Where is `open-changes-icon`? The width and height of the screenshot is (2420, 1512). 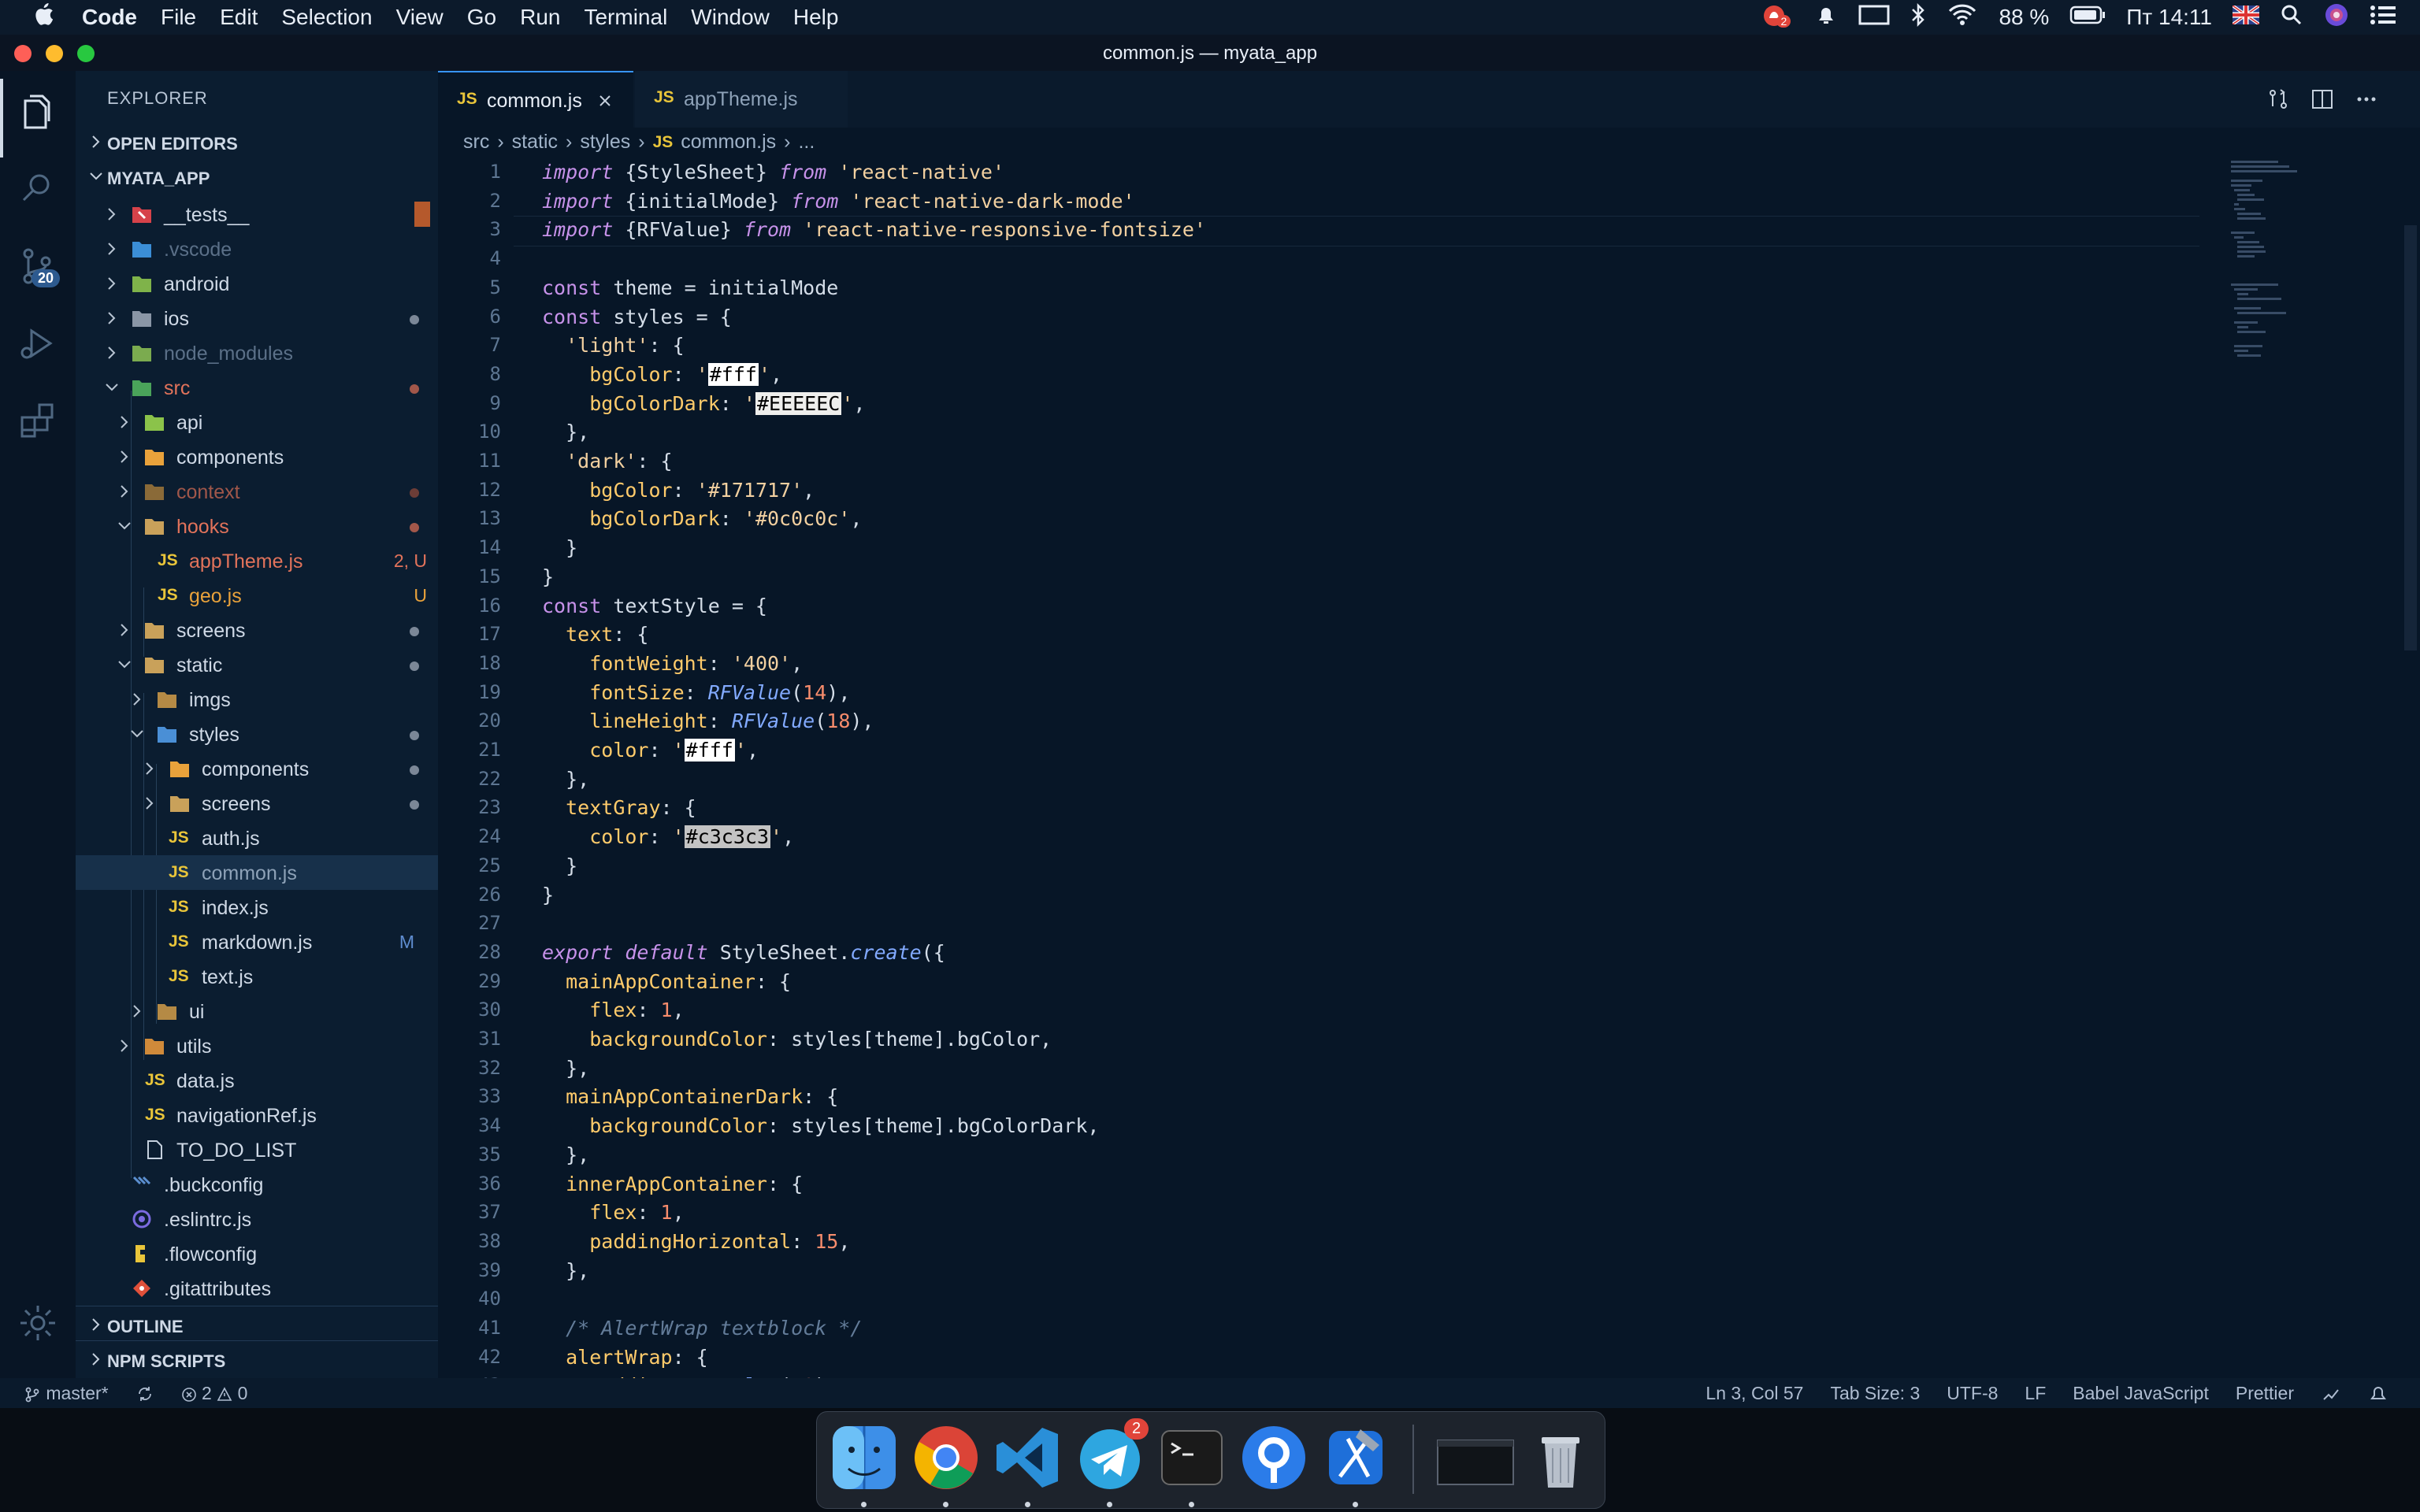
open-changes-icon is located at coordinates (2278, 99).